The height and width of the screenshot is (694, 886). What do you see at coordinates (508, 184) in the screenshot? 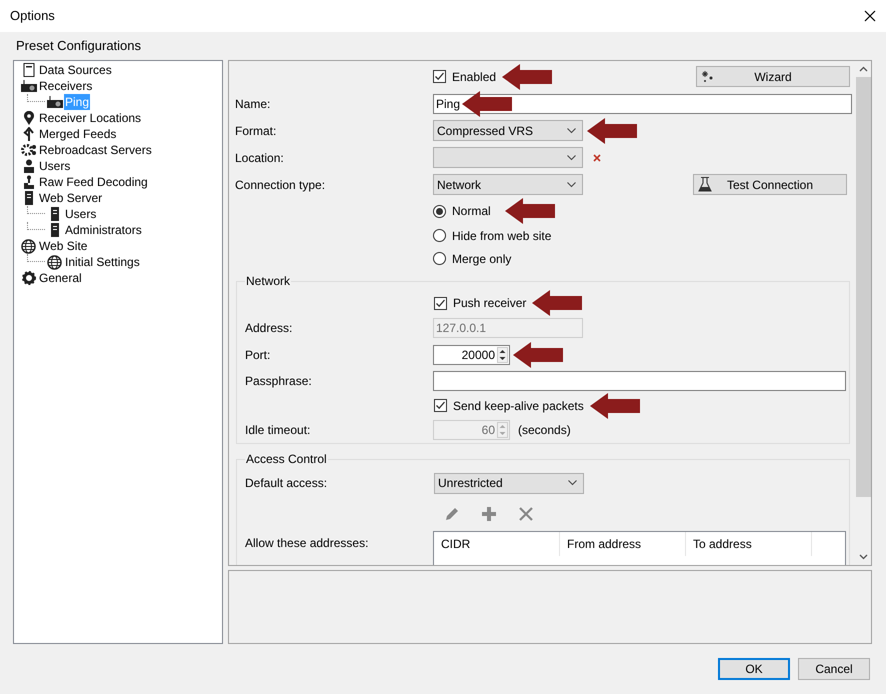
I see `dropdown: Network` at bounding box center [508, 184].